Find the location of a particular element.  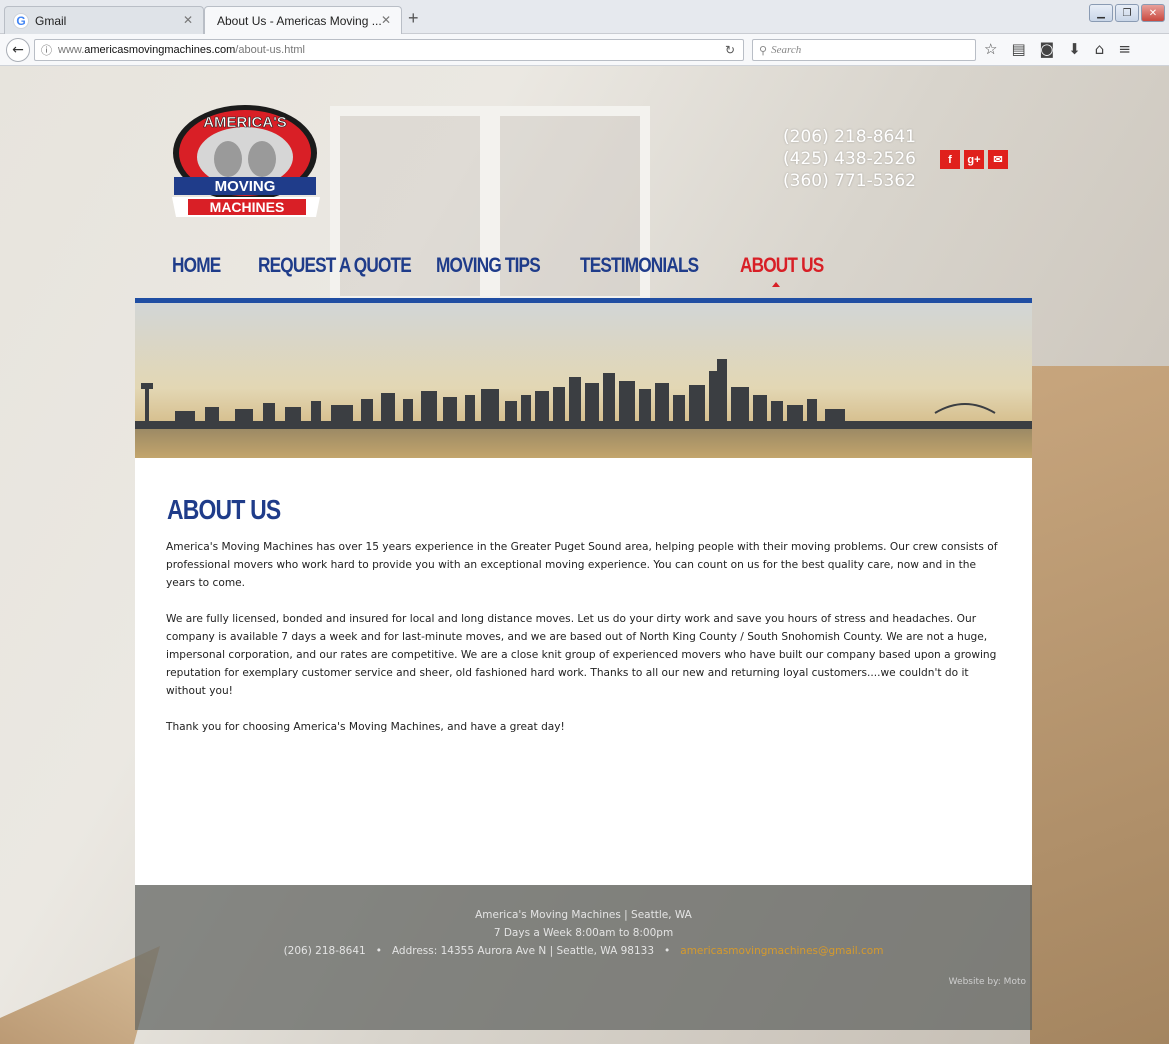

window-close-icon: ✕ is located at coordinates (1153, 13).